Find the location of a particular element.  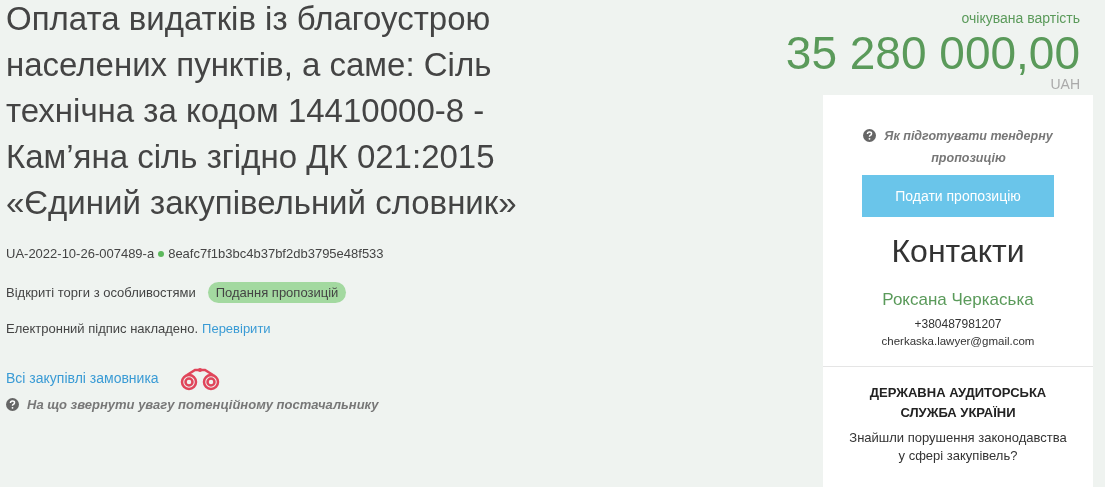

verify-link: Перевірити is located at coordinates (236, 329).